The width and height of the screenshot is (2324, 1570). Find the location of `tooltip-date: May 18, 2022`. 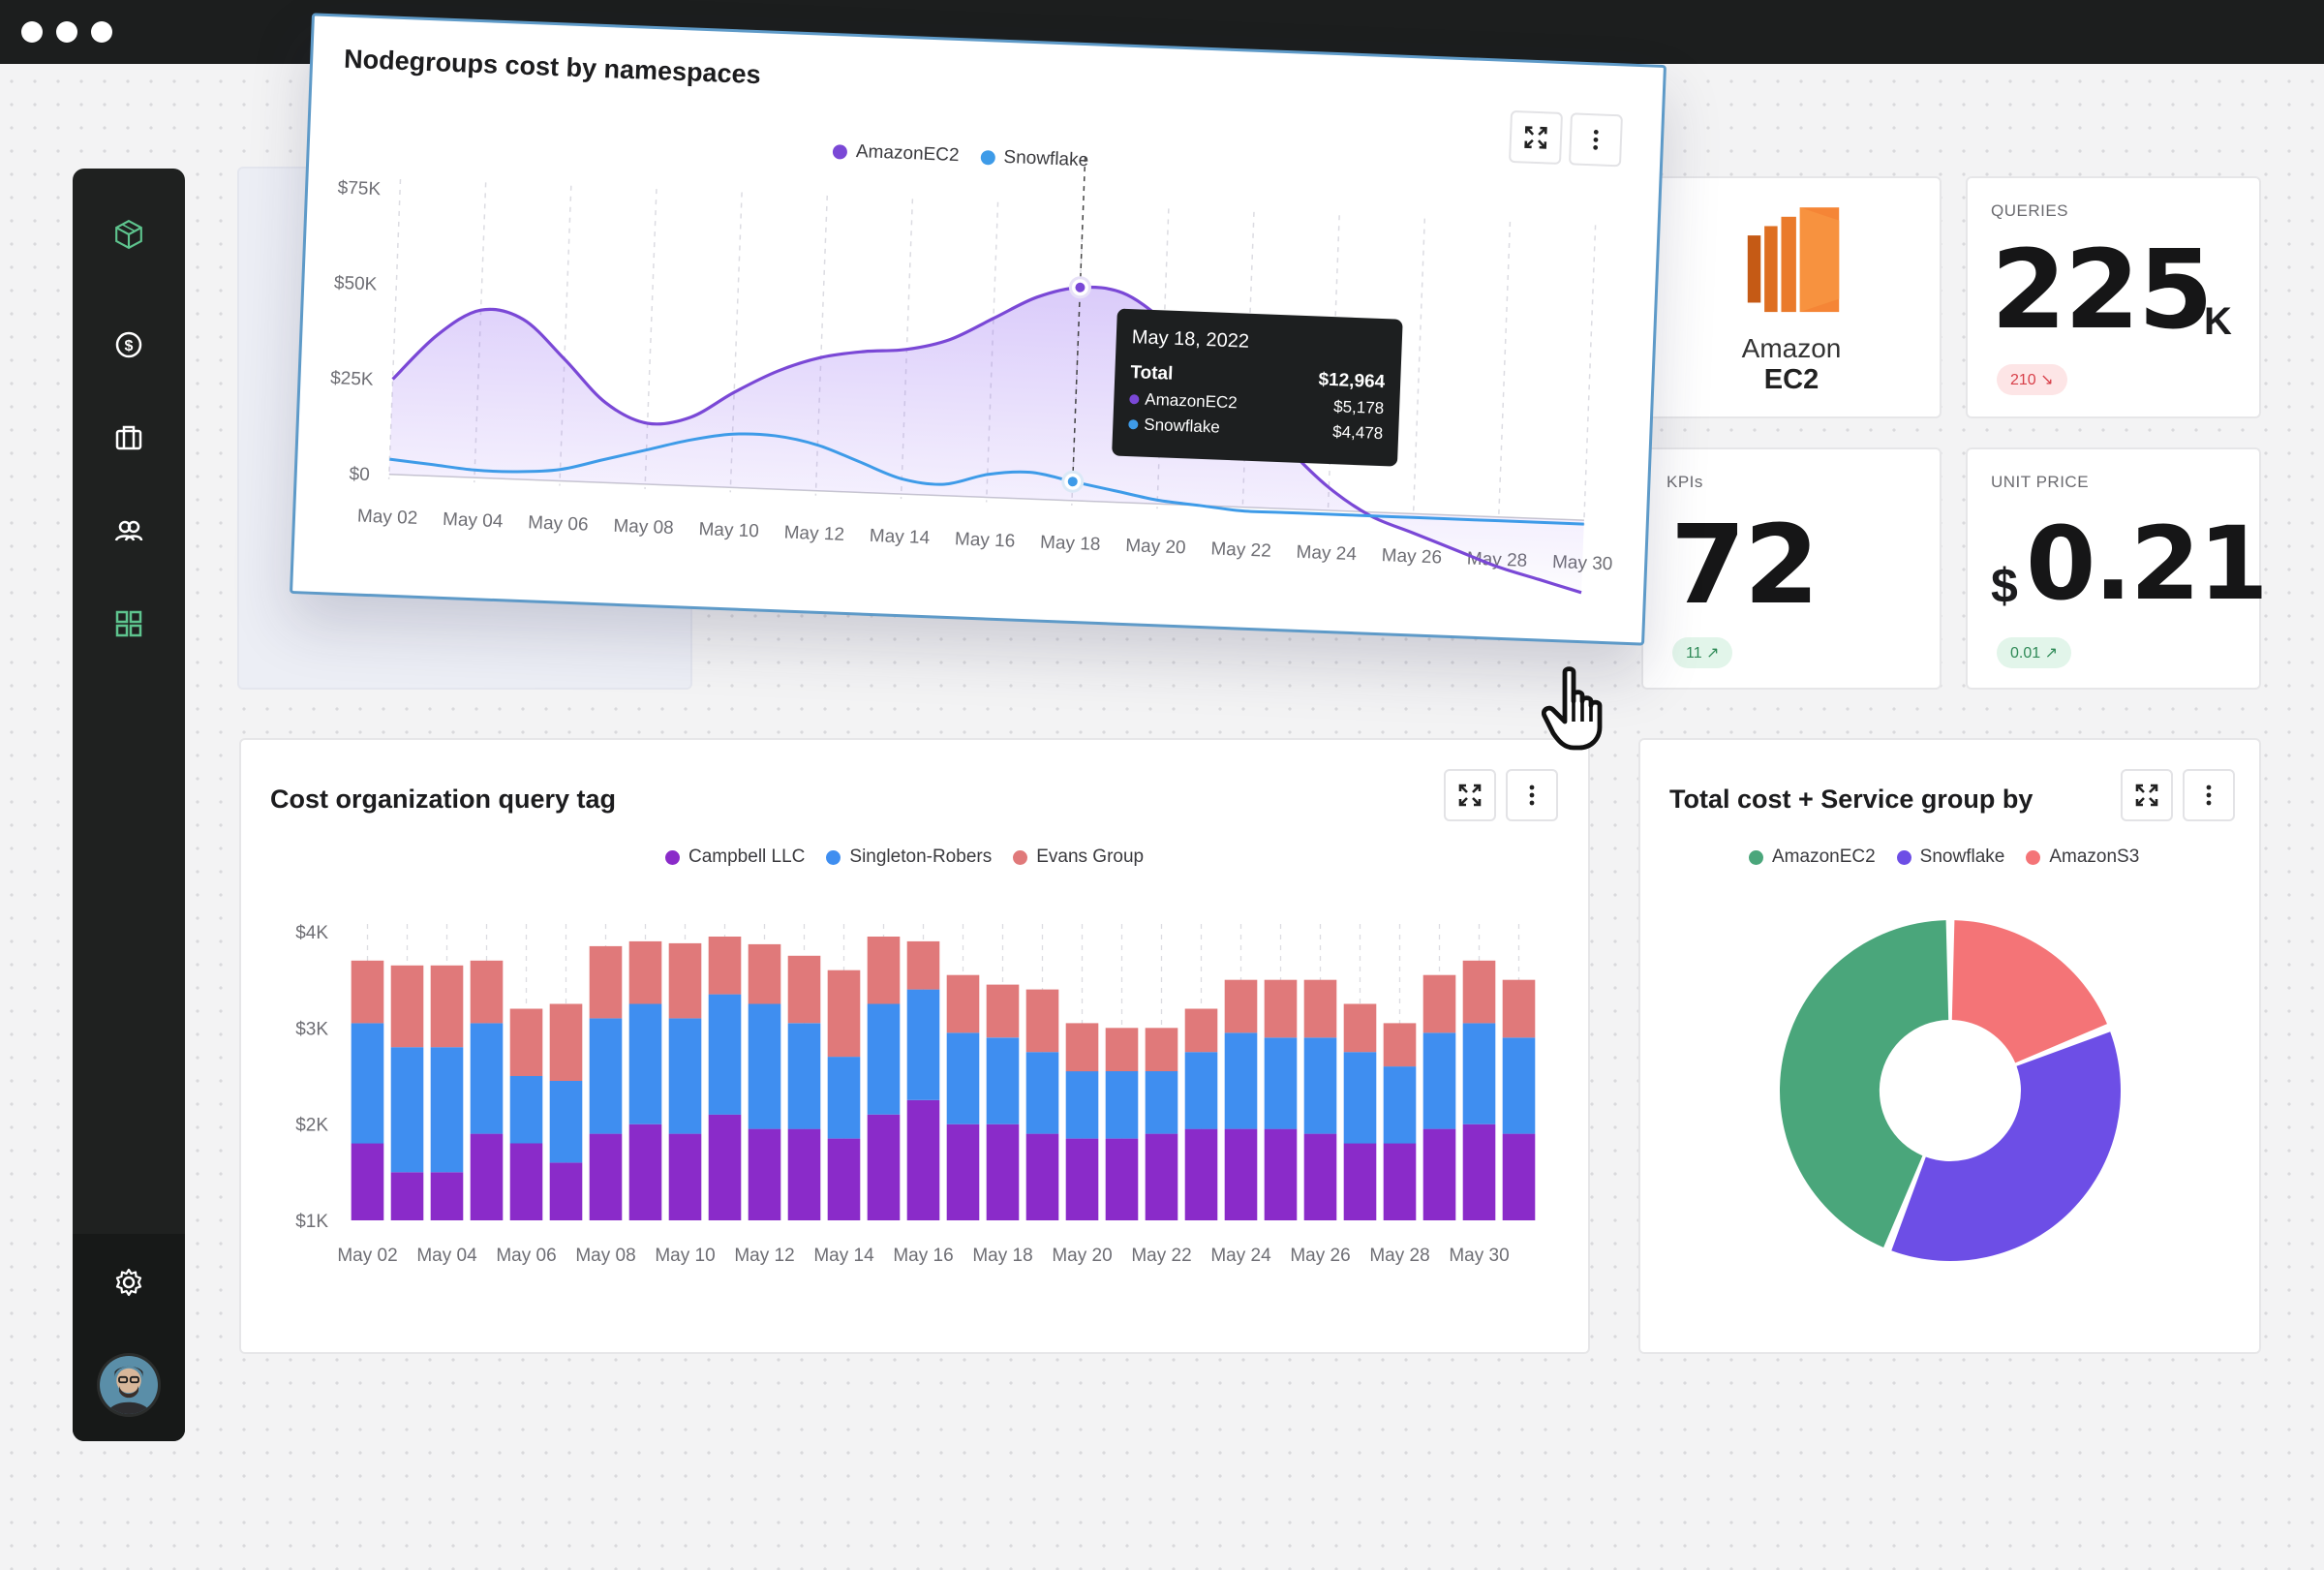

tooltip-date: May 18, 2022 is located at coordinates (1191, 339).